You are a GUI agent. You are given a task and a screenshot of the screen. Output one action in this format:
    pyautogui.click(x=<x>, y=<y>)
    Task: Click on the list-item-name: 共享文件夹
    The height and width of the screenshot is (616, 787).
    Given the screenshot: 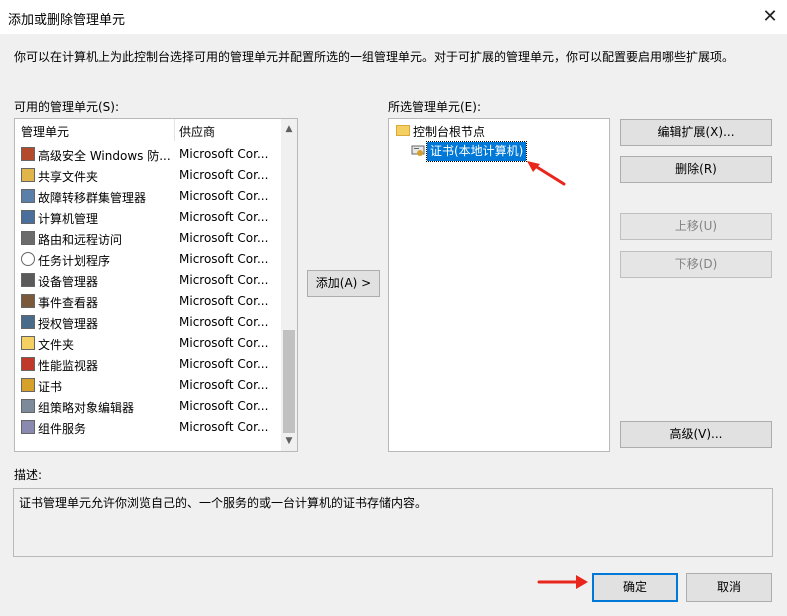 What is the action you would take?
    pyautogui.click(x=68, y=177)
    